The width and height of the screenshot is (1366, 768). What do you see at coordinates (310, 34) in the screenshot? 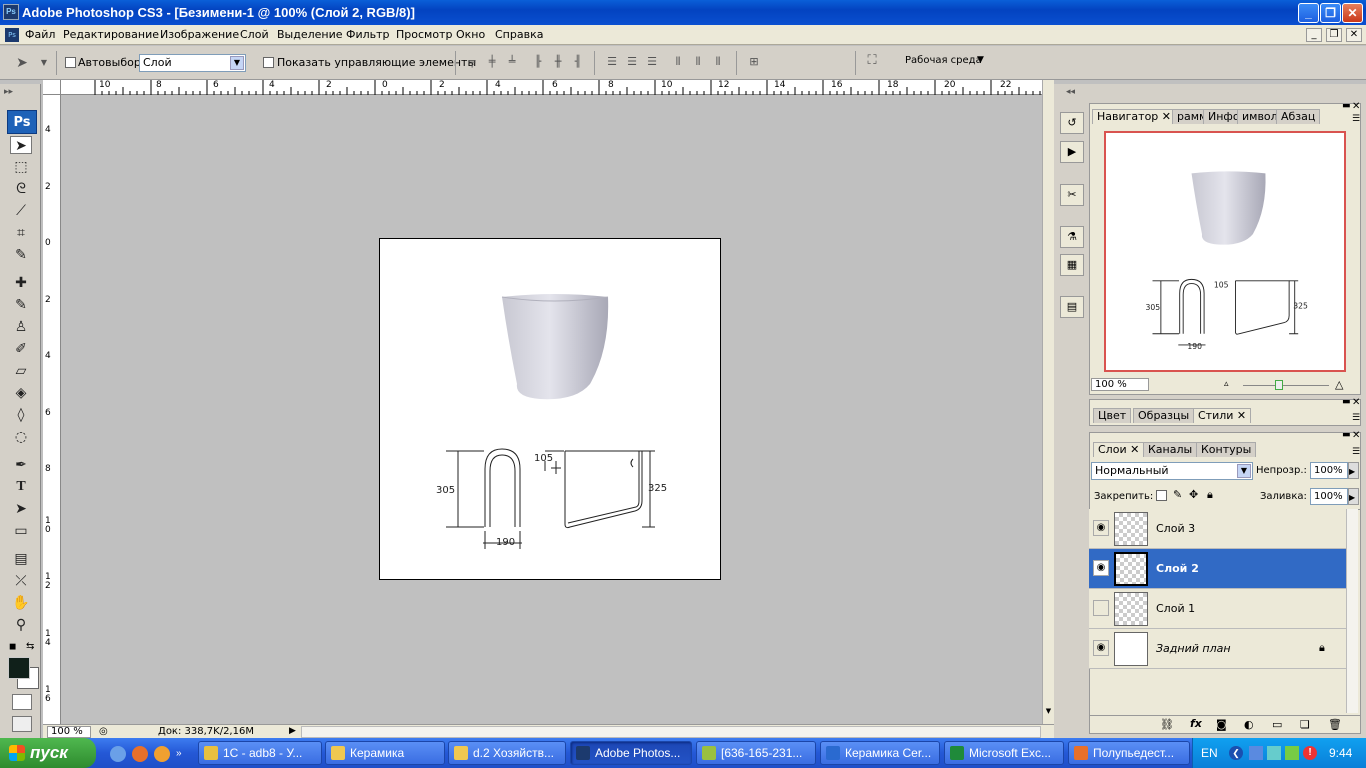
I see `menu-select: Выделение` at bounding box center [310, 34].